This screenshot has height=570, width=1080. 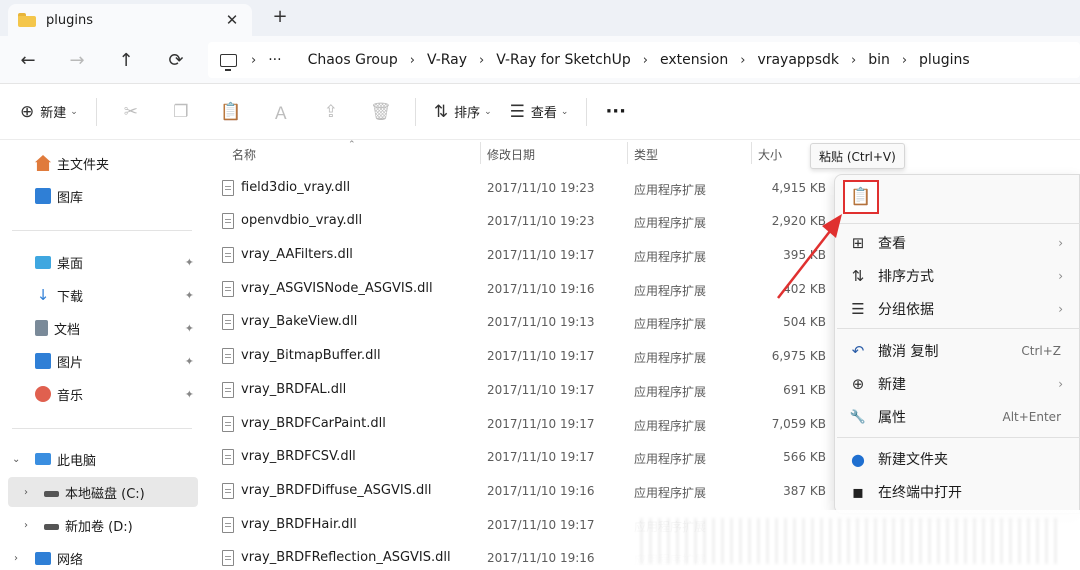 I want to click on view-button: ☰ 查看 ⌄, so click(x=539, y=112).